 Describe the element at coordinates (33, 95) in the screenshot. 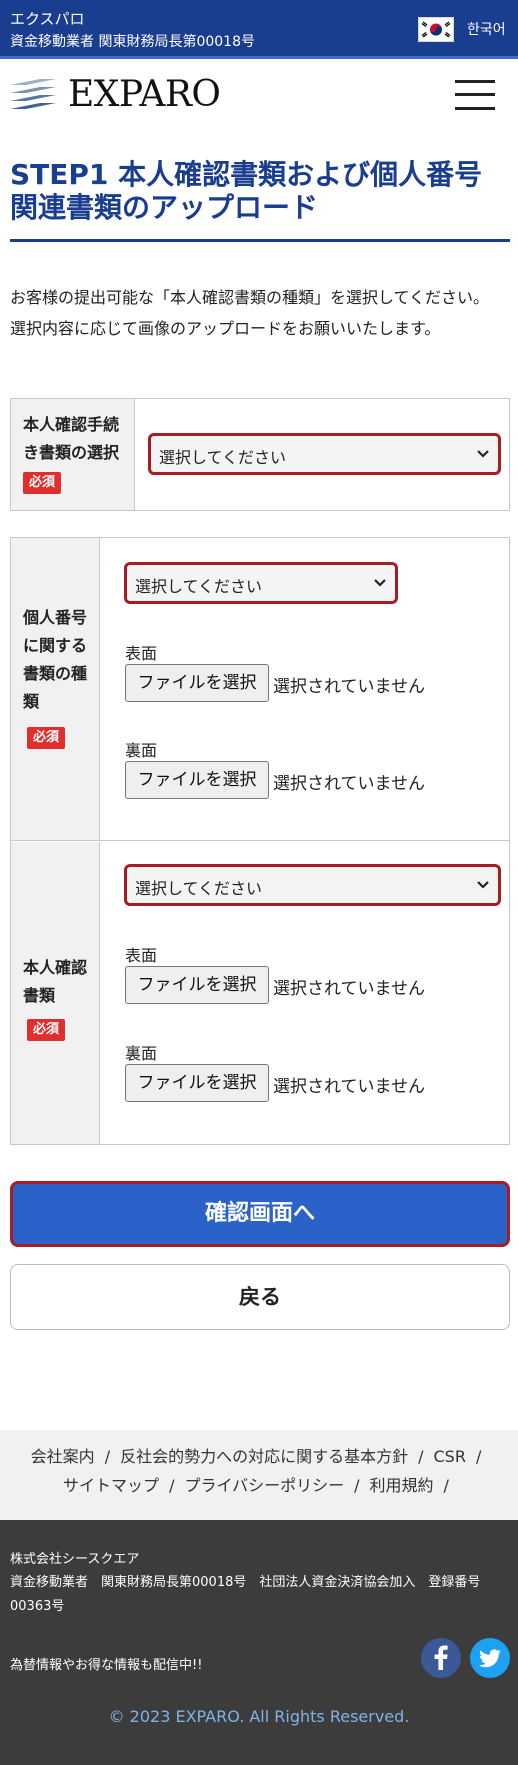

I see `exparo-logo-icon` at that location.